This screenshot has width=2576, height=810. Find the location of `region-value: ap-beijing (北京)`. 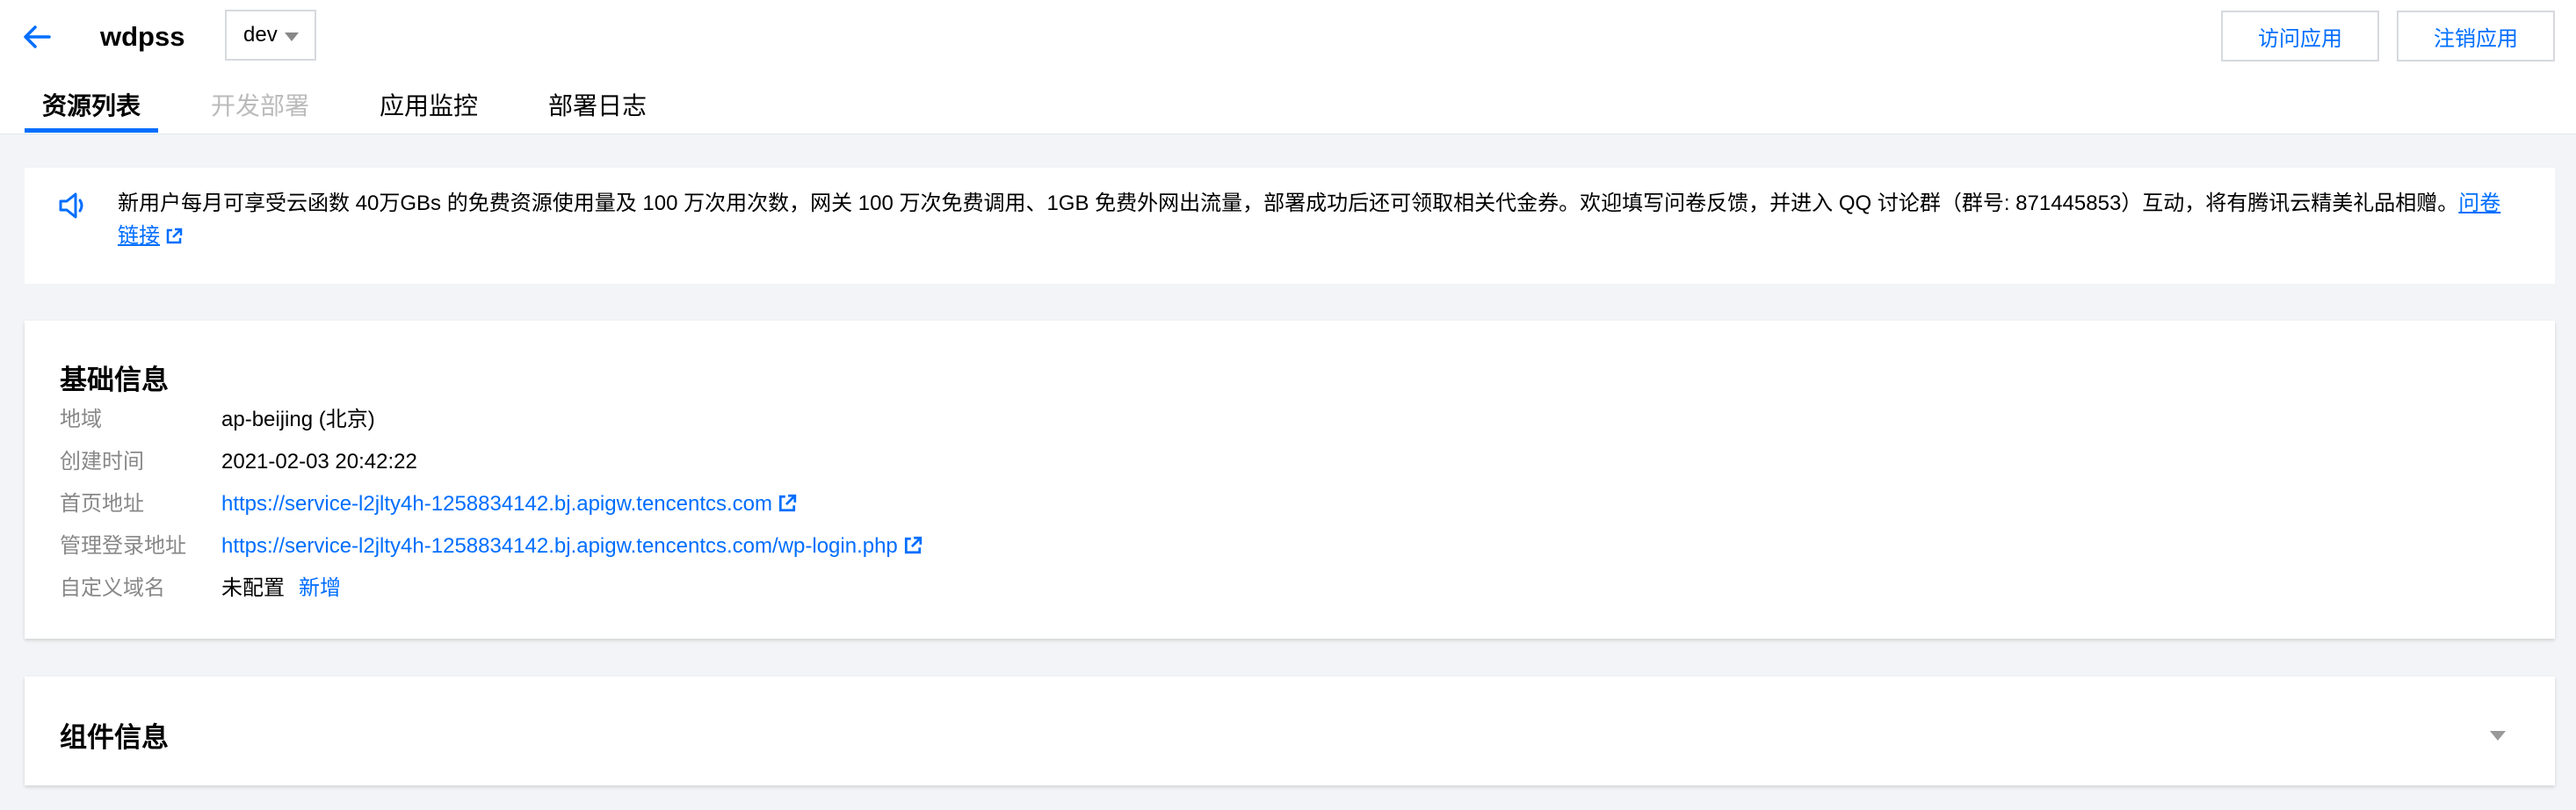

region-value: ap-beijing (北京) is located at coordinates (298, 419).